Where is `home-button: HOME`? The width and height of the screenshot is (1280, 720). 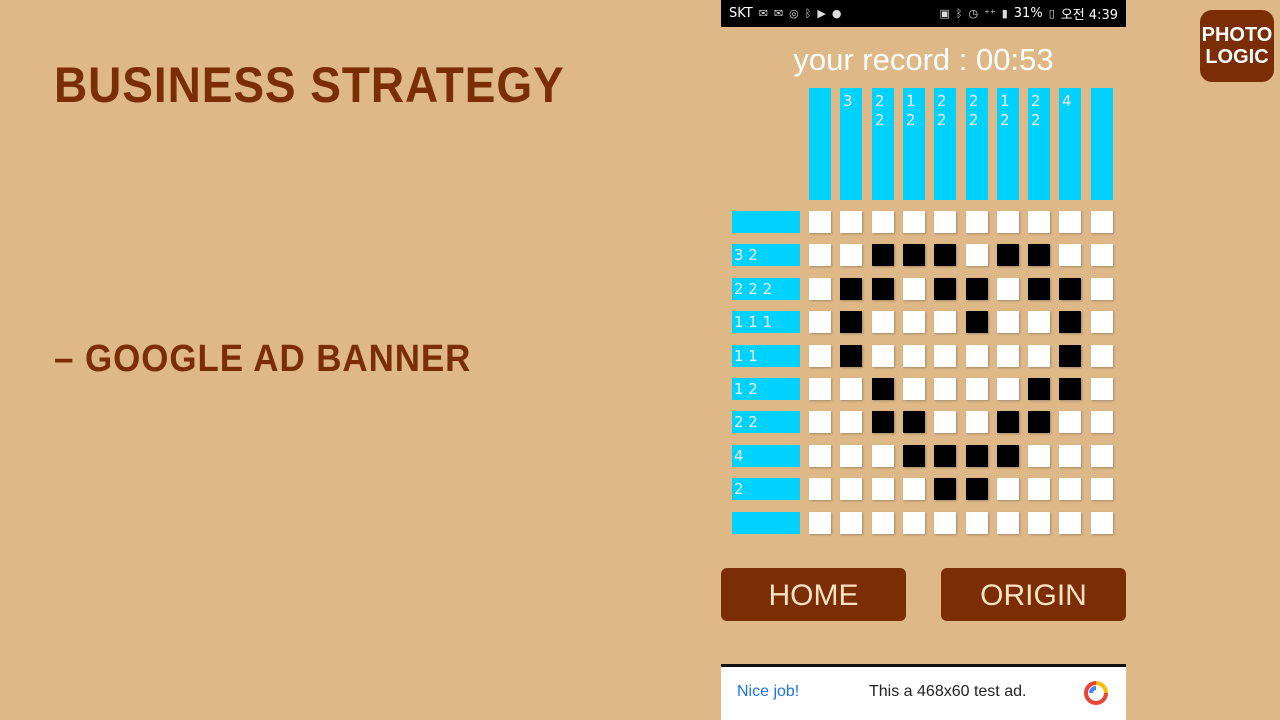 home-button: HOME is located at coordinates (813, 594).